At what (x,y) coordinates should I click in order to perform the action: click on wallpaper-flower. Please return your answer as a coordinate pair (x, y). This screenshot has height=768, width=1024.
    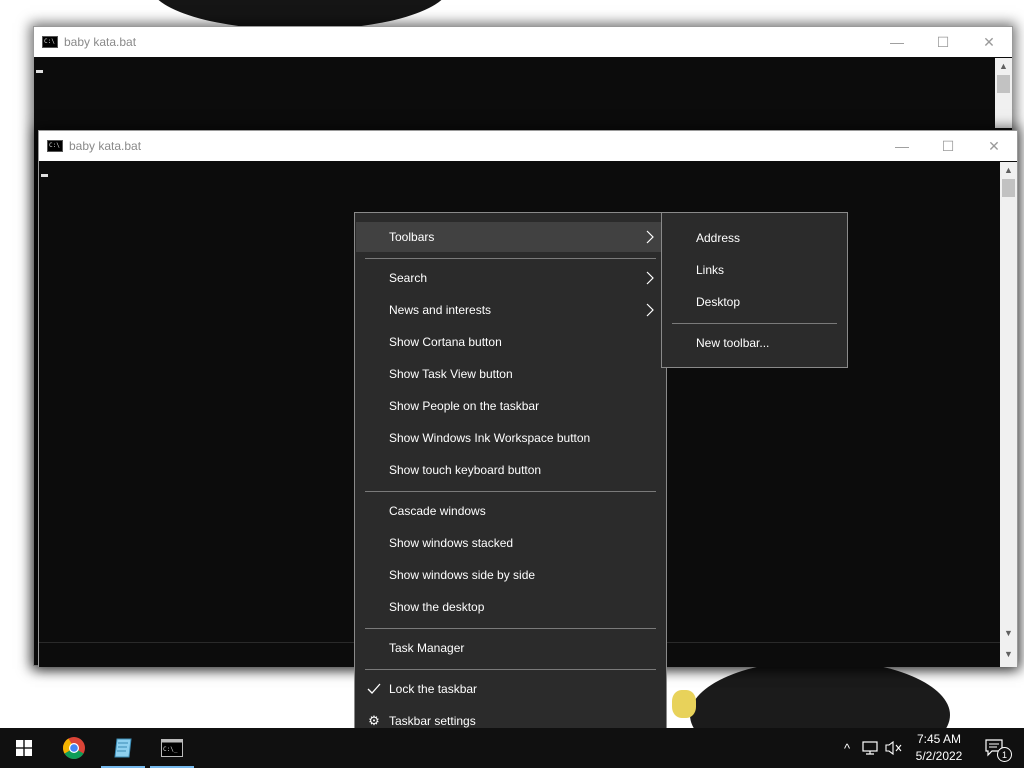
    Looking at the image, I should click on (684, 704).